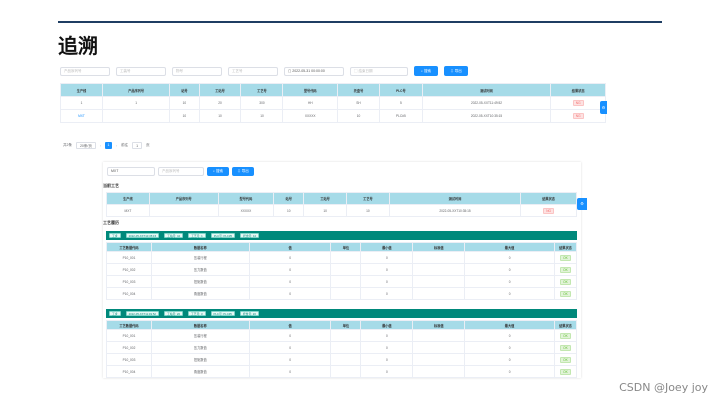 This screenshot has width=720, height=405. What do you see at coordinates (365, 70) in the screenshot?
I see `end-date-placeholder: 结束日期` at bounding box center [365, 70].